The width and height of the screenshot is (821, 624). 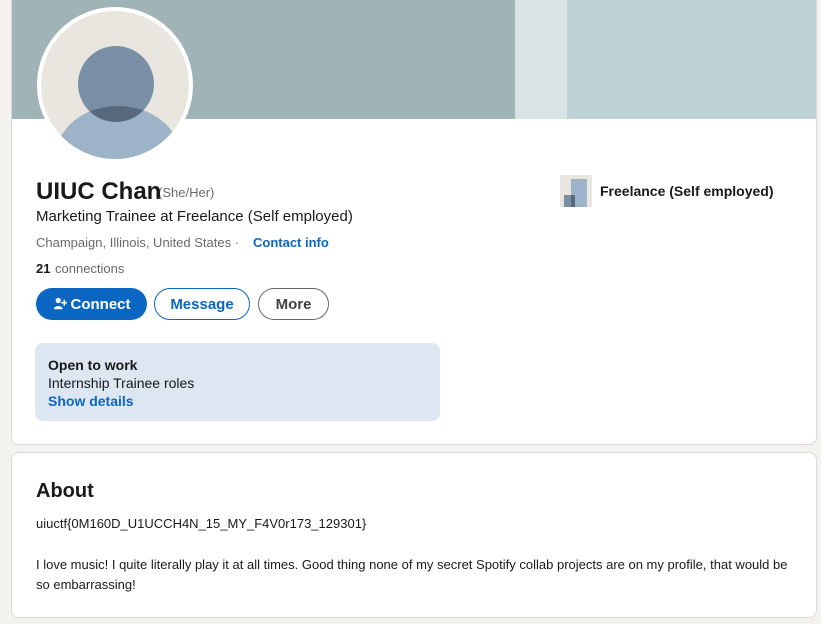 What do you see at coordinates (43, 268) in the screenshot?
I see `connections-count: 21` at bounding box center [43, 268].